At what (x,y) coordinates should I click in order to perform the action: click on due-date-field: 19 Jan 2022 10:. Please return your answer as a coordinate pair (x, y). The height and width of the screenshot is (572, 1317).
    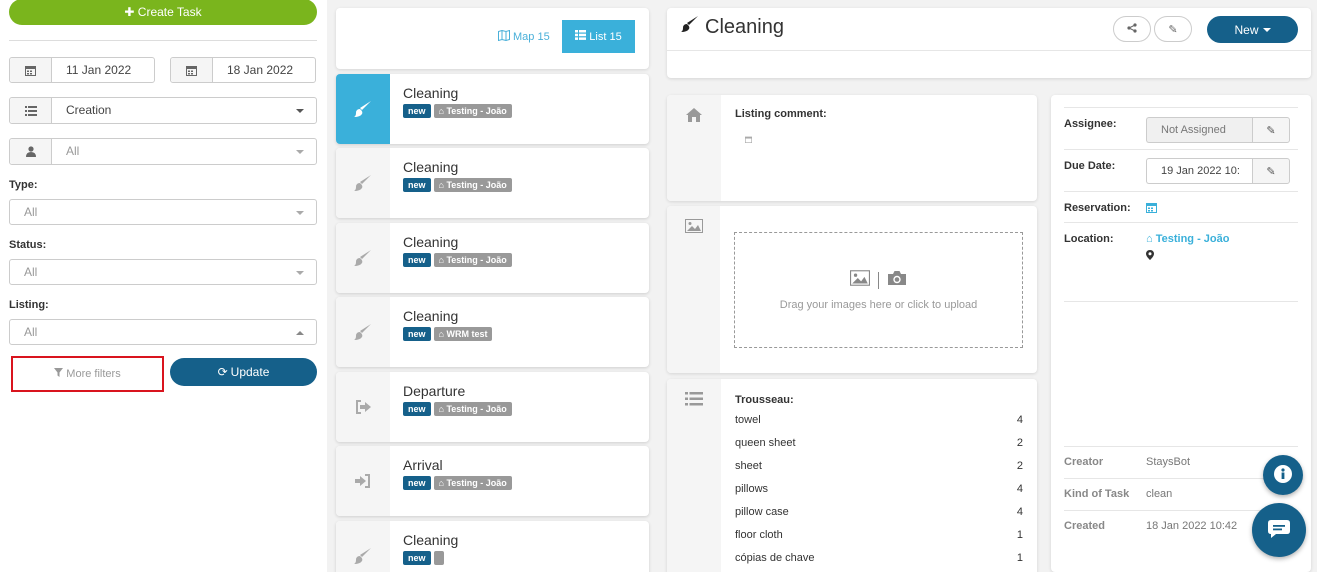
    Looking at the image, I should click on (1199, 171).